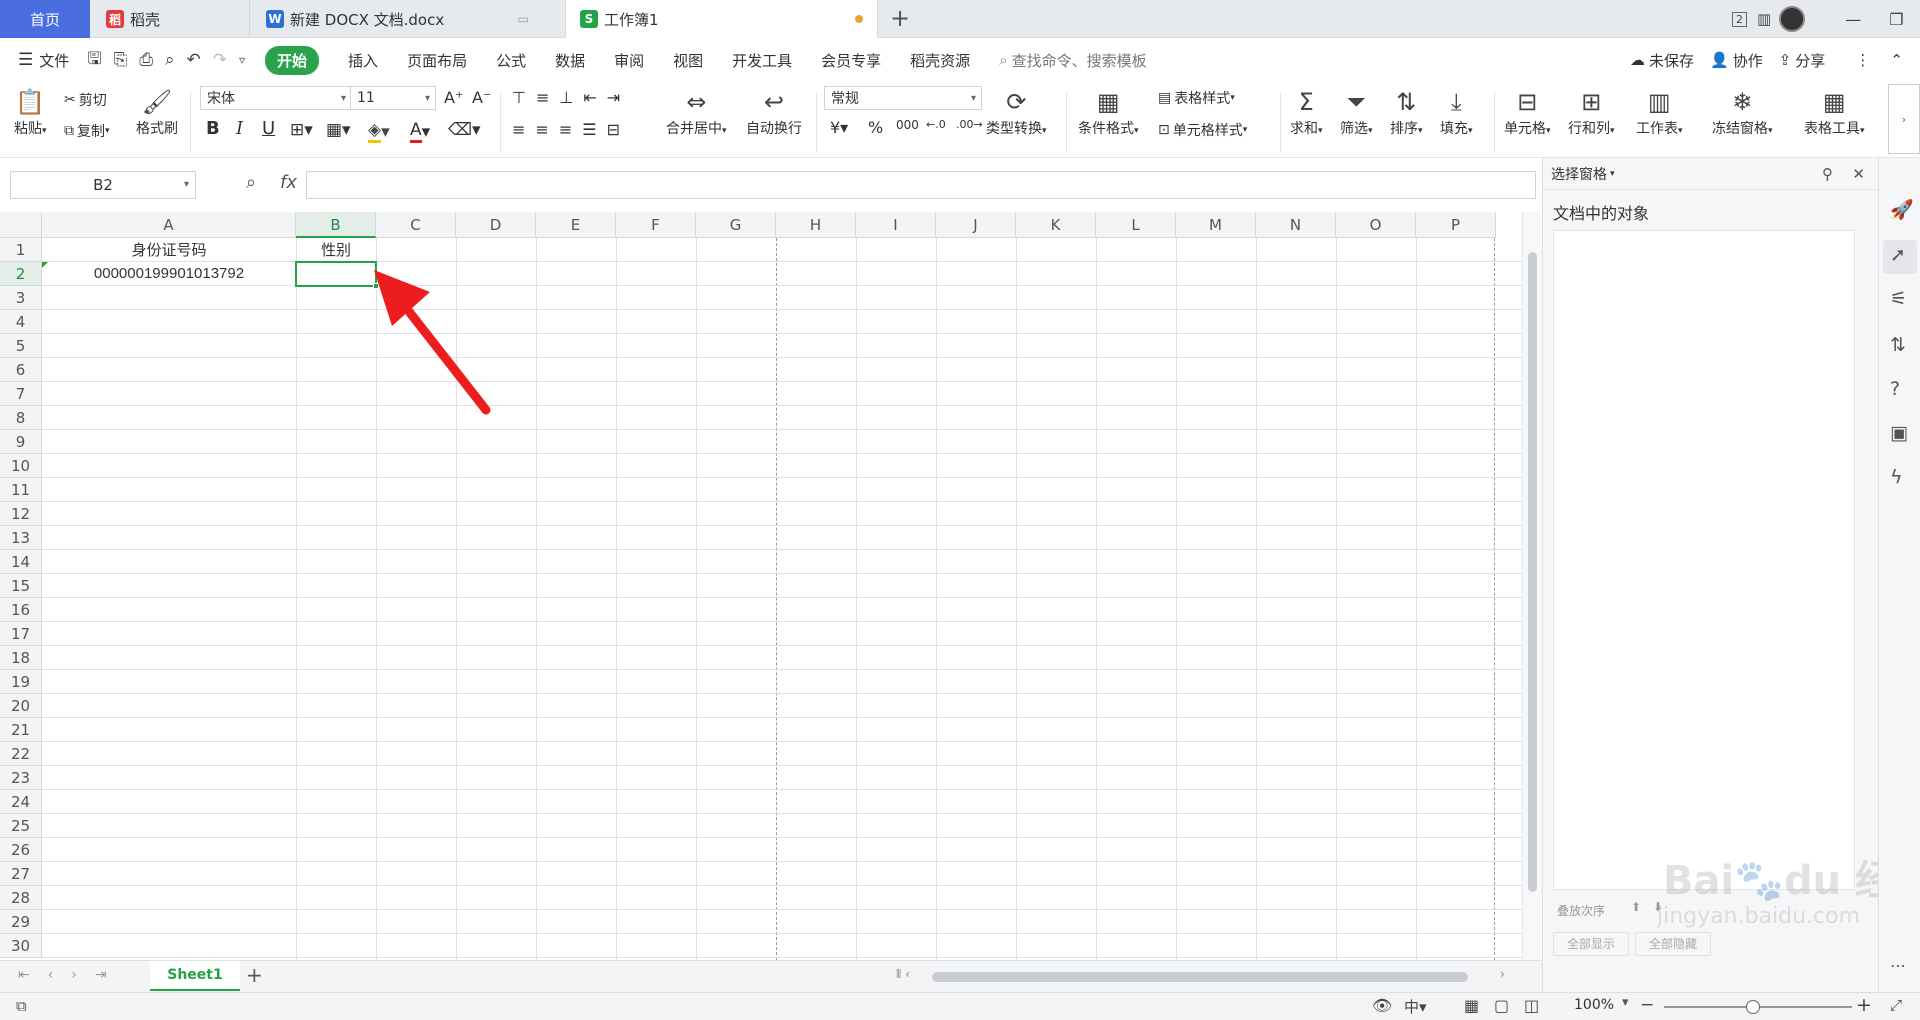  Describe the element at coordinates (1810, 60) in the screenshot. I see `share-button: 分享` at that location.